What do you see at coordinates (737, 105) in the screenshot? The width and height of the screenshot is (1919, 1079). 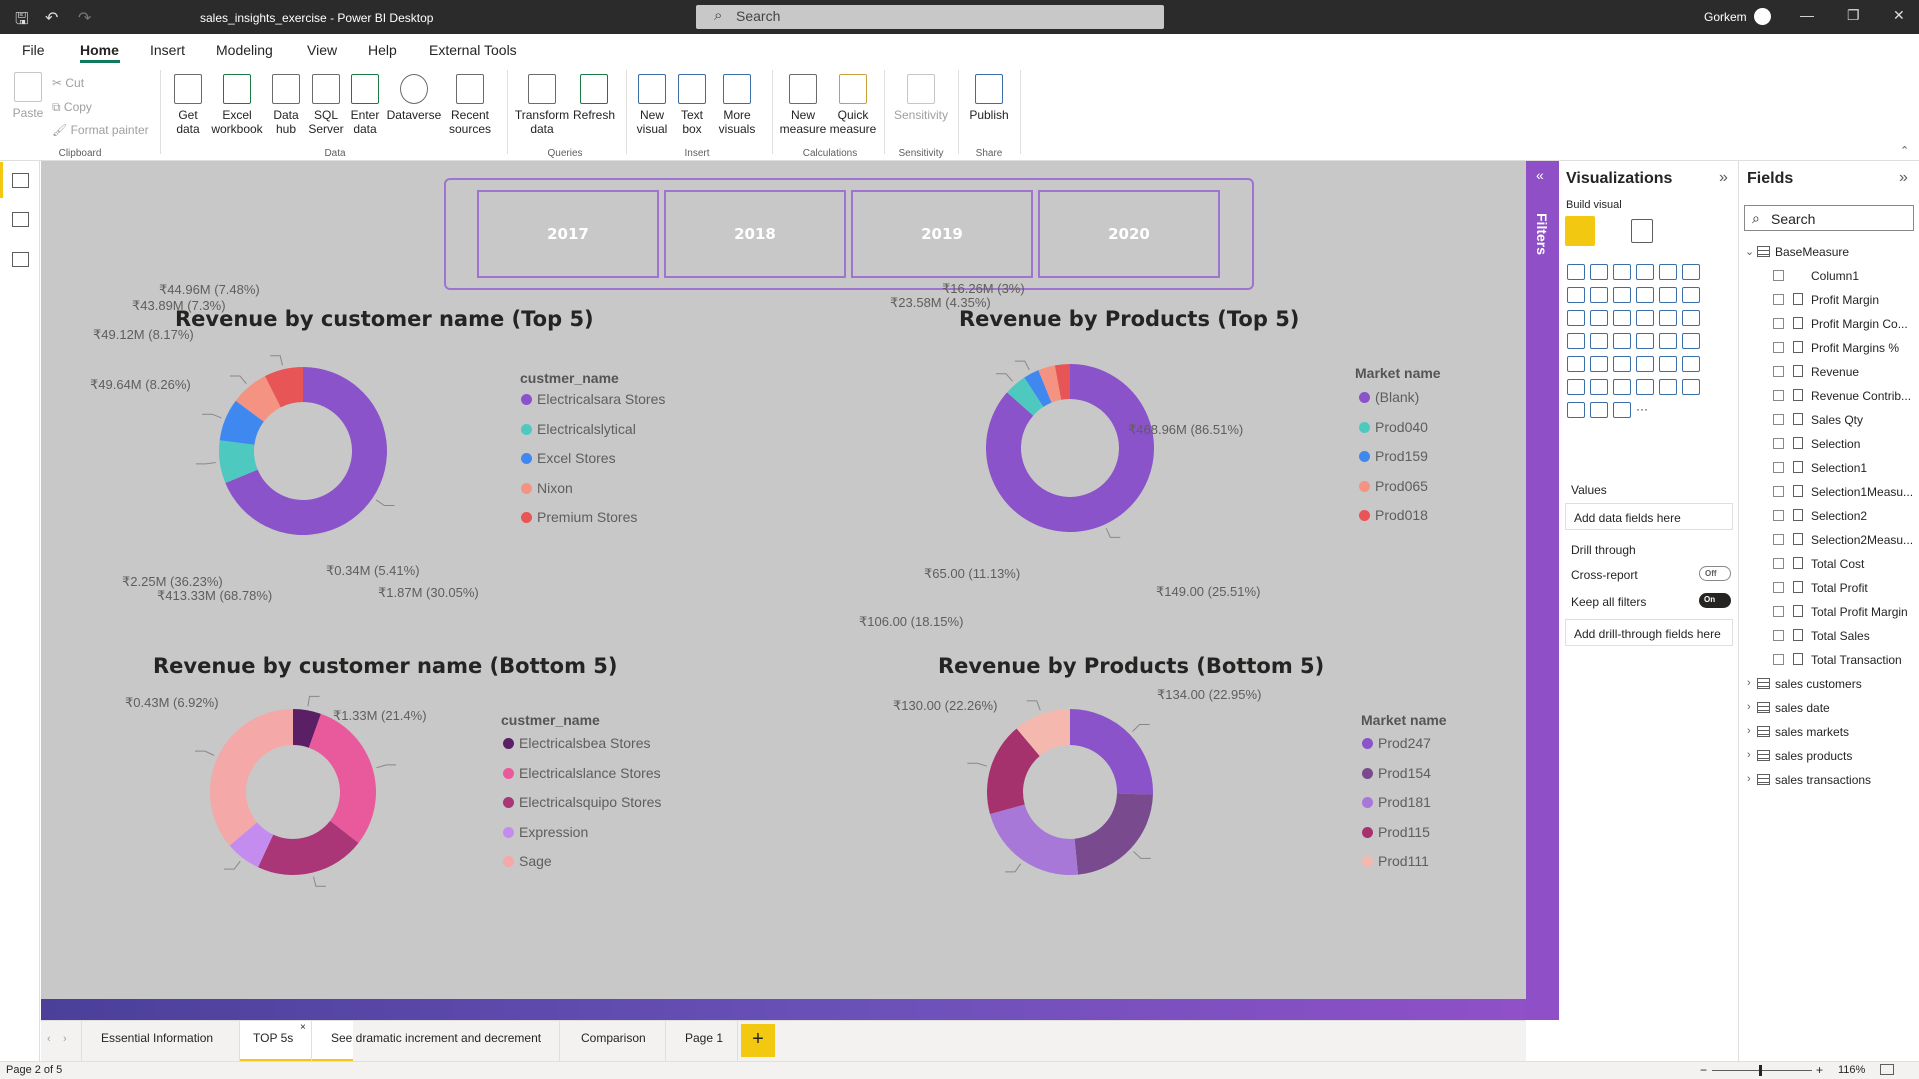 I see `more-visuals-button: More visuals` at bounding box center [737, 105].